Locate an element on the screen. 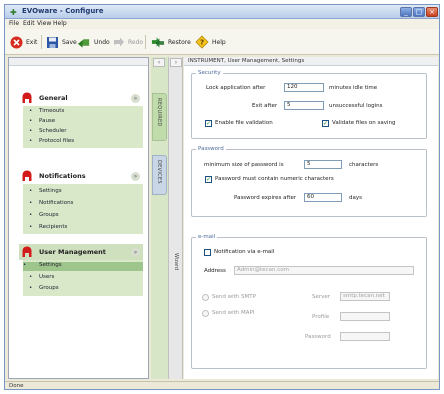 This screenshot has height=394, width=444. section-general-items: Timeouts Pause Scheduler Protocol files is located at coordinates (83, 127).